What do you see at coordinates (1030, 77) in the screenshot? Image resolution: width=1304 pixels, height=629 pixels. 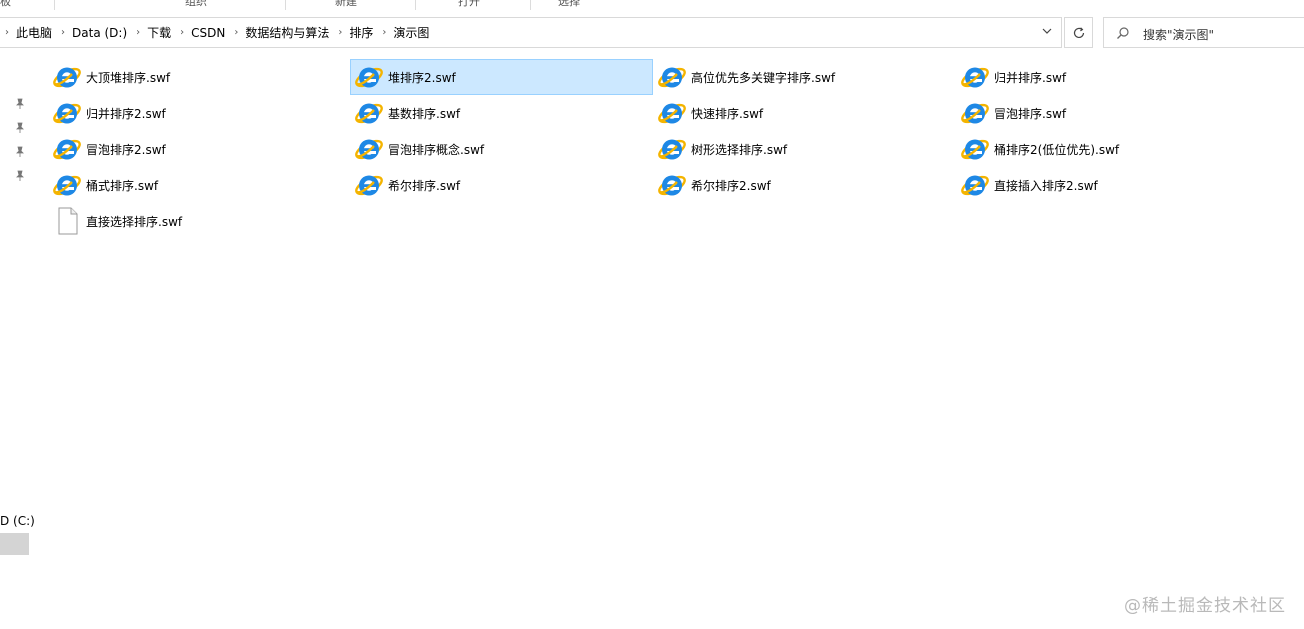 I see `file-name: 归并排序.swf` at bounding box center [1030, 77].